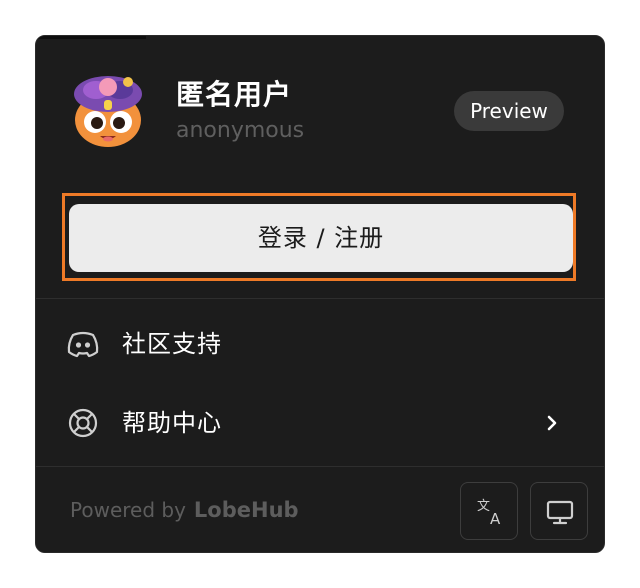 This screenshot has width=640, height=588. I want to click on login-register-button: 登录 / 注册, so click(321, 238).